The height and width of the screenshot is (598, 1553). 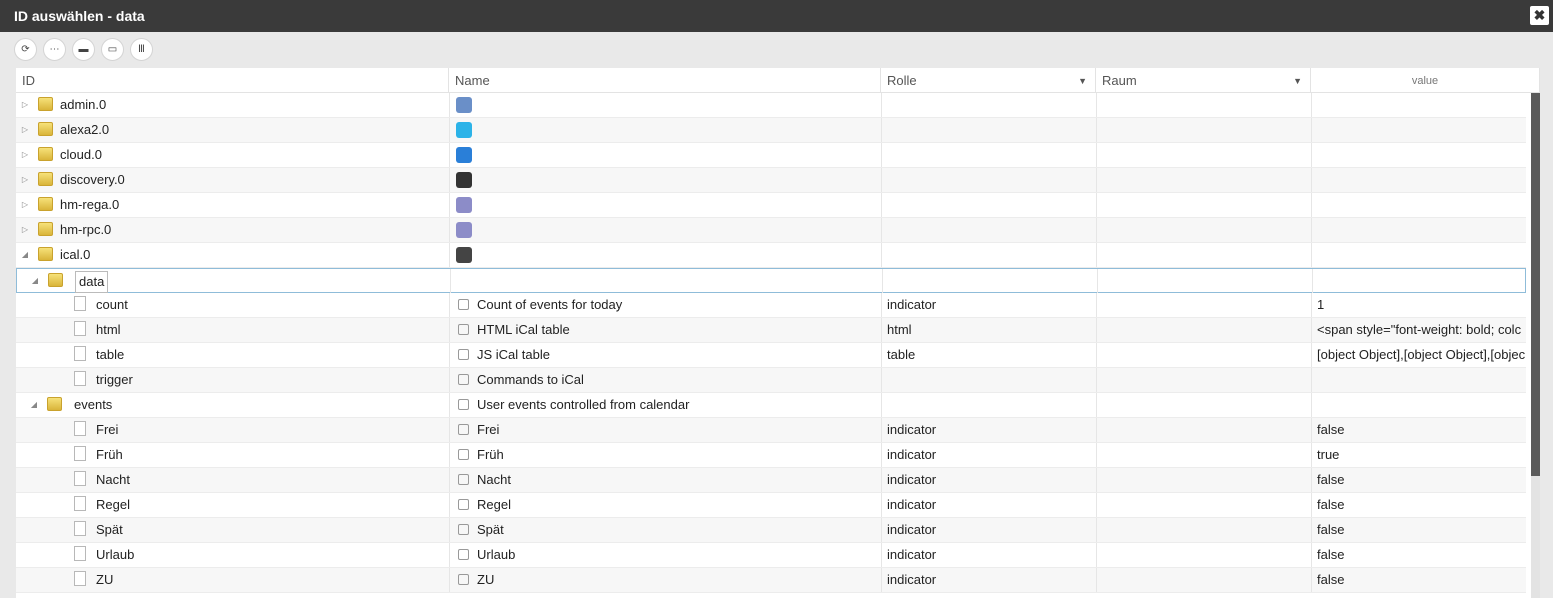 What do you see at coordinates (771, 180) in the screenshot?
I see `tree-row: ▷ discovery.0` at bounding box center [771, 180].